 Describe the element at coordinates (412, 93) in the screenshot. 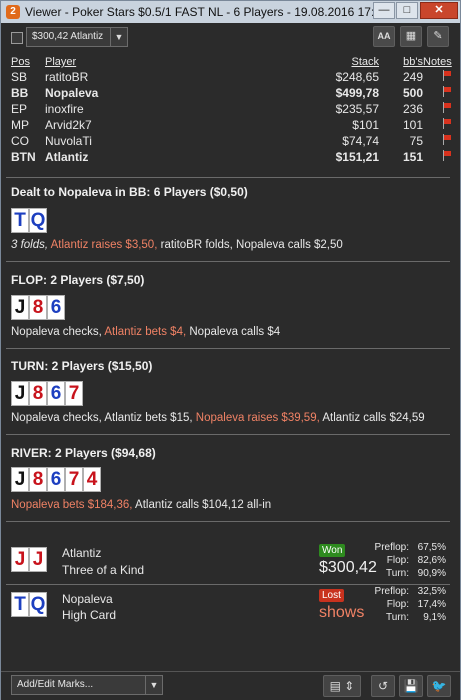

I see `player-bbs: 500` at that location.